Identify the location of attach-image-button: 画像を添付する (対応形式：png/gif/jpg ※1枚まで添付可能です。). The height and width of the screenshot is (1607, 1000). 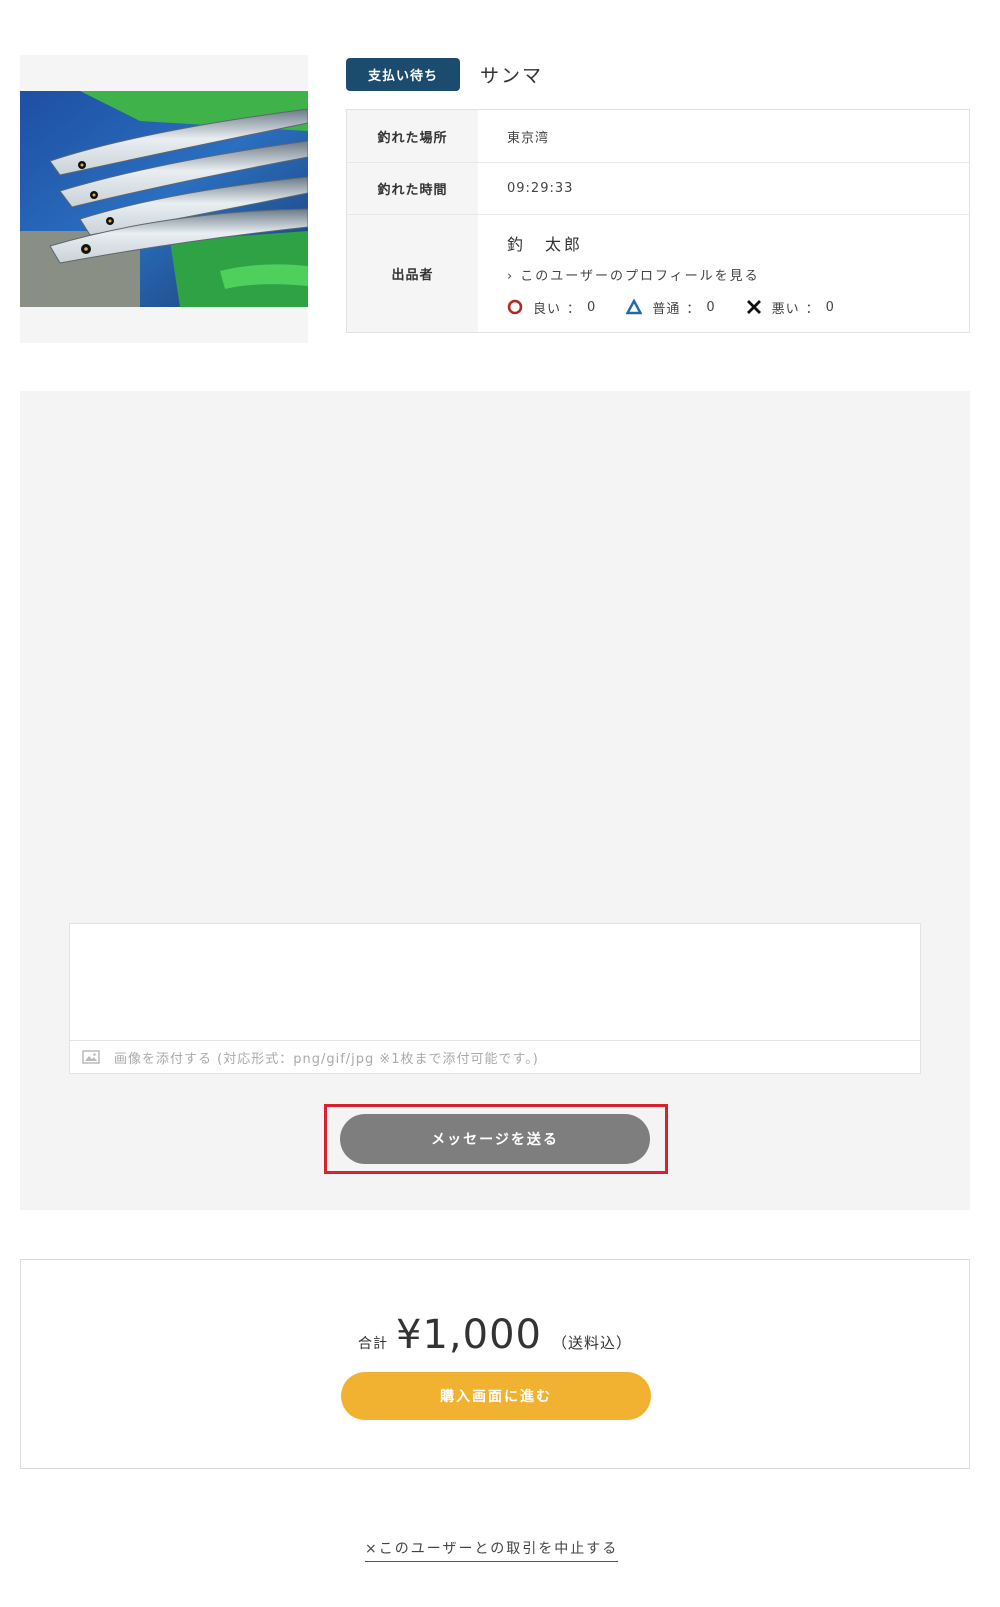
(495, 1057).